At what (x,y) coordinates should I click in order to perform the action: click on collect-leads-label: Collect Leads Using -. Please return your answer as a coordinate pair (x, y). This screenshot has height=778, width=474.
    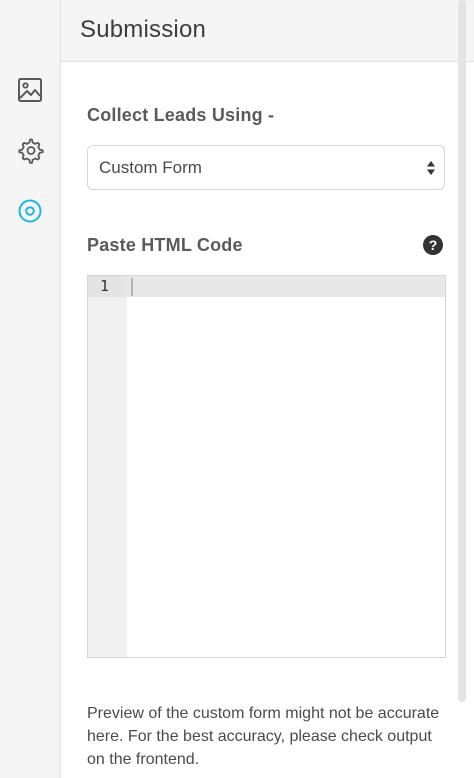
    Looking at the image, I should click on (181, 115).